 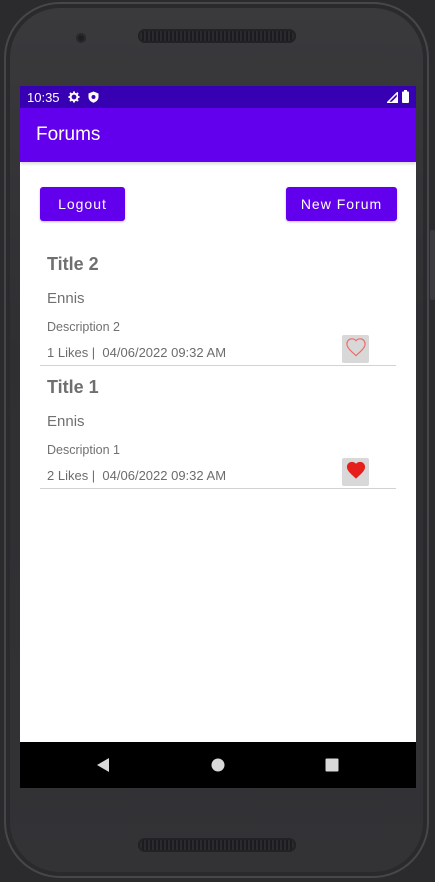 I want to click on navigation-bar, so click(x=218, y=765).